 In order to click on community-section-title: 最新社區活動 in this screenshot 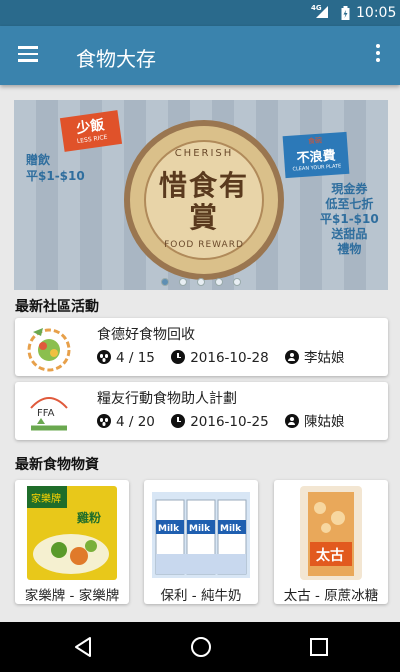, I will do `click(57, 307)`.